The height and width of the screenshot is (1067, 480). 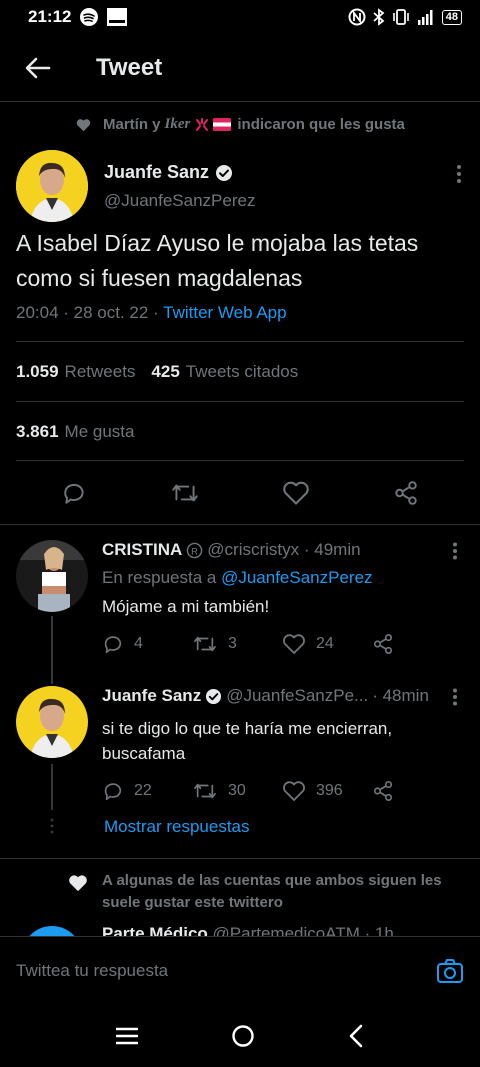 What do you see at coordinates (38, 68) in the screenshot?
I see `back-button` at bounding box center [38, 68].